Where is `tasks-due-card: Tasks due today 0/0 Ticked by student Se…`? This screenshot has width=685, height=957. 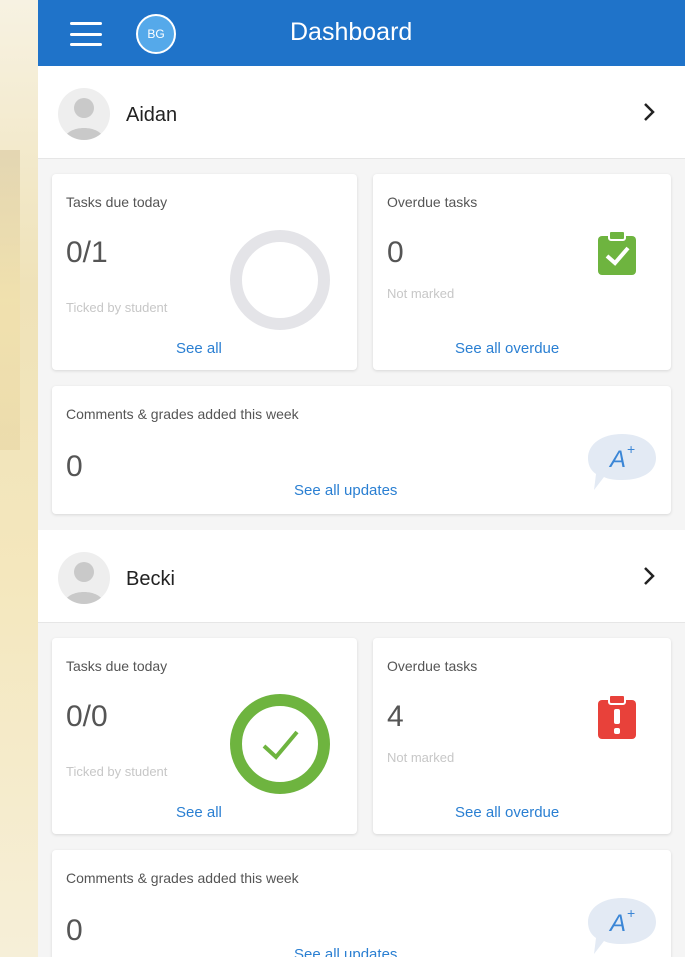 tasks-due-card: Tasks due today 0/0 Ticked by student Se… is located at coordinates (204, 736).